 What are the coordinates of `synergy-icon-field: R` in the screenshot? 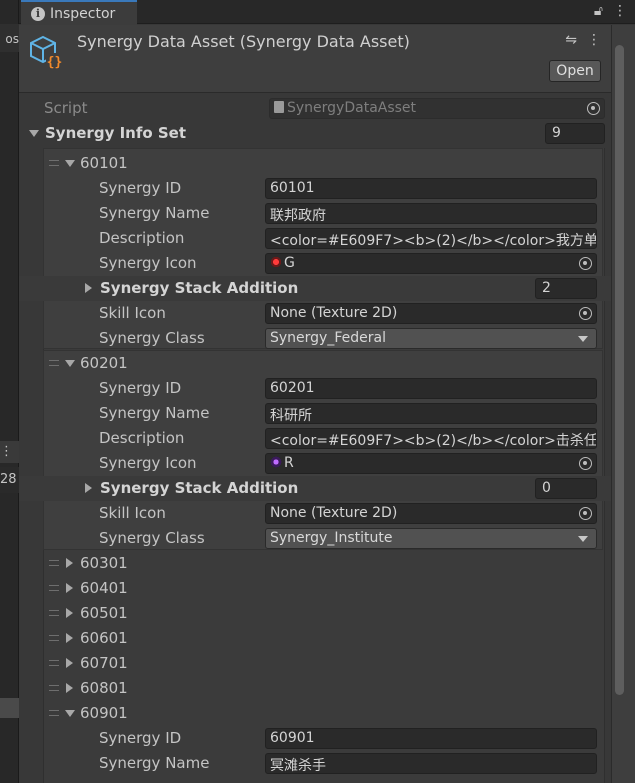 It's located at (431, 463).